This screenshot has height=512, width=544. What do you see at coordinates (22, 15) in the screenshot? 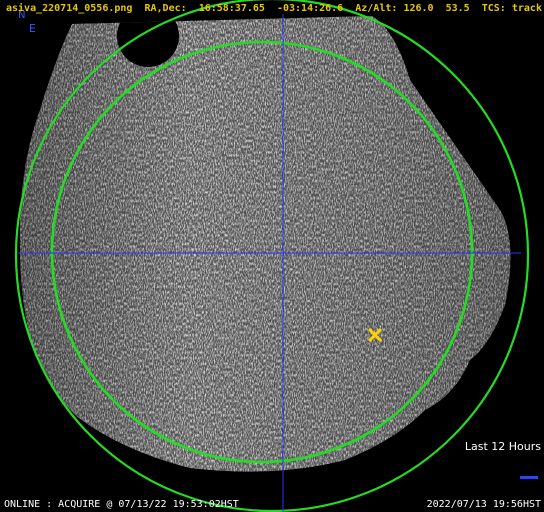
I see `compass-north-label: N` at bounding box center [22, 15].